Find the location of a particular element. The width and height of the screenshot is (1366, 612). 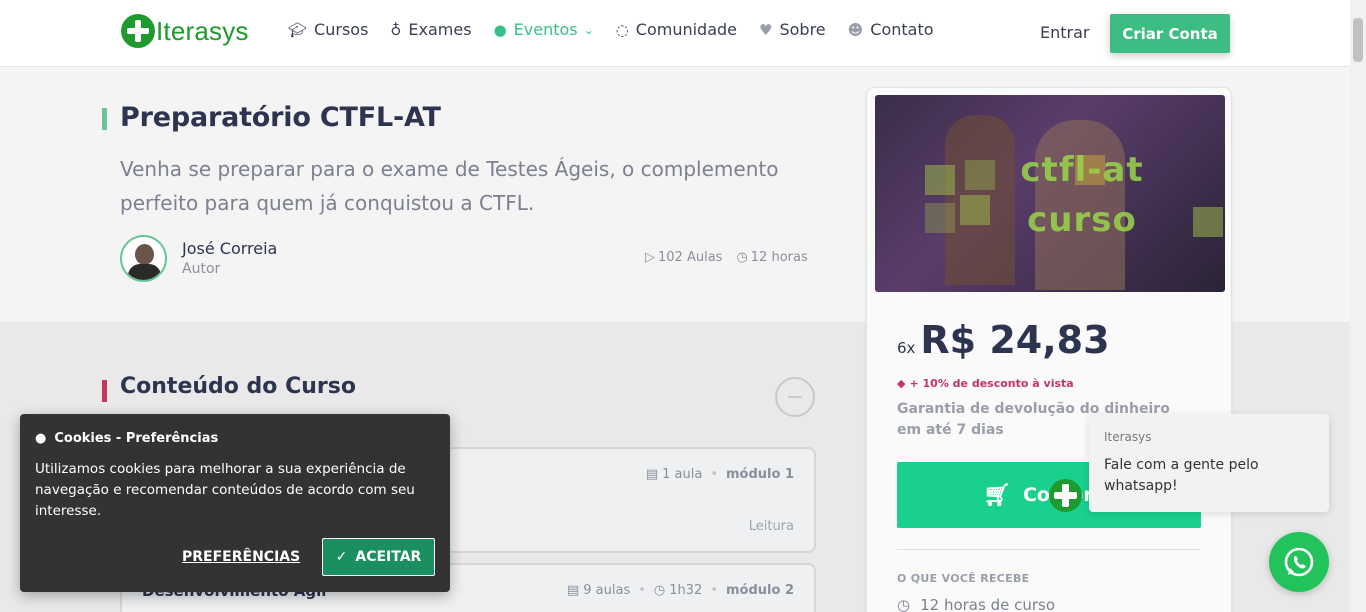

nav-label: Comunidade is located at coordinates (686, 29).